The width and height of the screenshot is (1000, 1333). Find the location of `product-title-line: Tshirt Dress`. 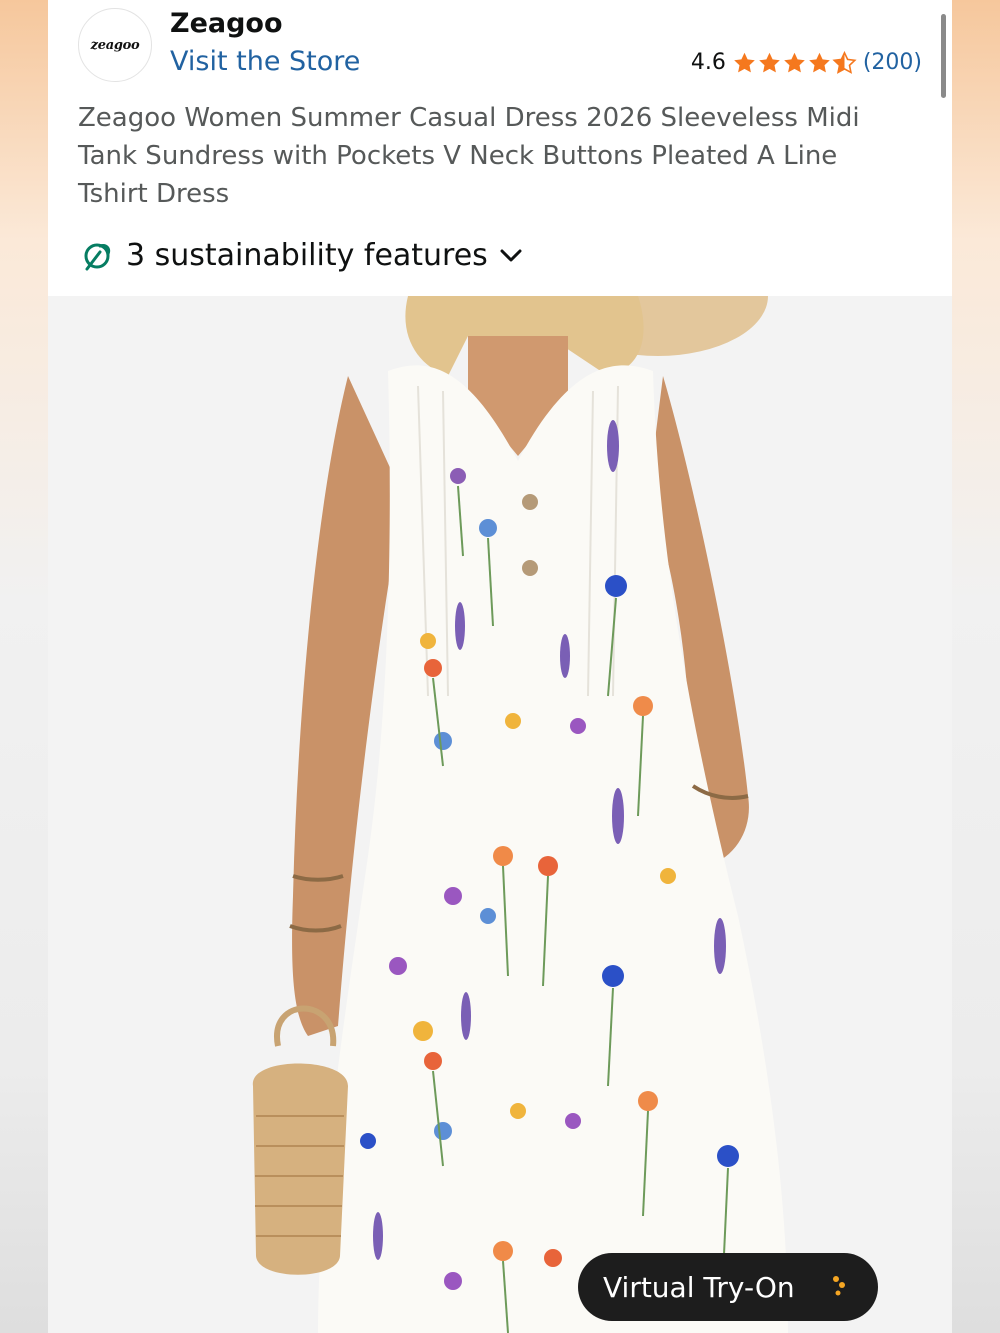

product-title-line: Tshirt Dress is located at coordinates (154, 194).